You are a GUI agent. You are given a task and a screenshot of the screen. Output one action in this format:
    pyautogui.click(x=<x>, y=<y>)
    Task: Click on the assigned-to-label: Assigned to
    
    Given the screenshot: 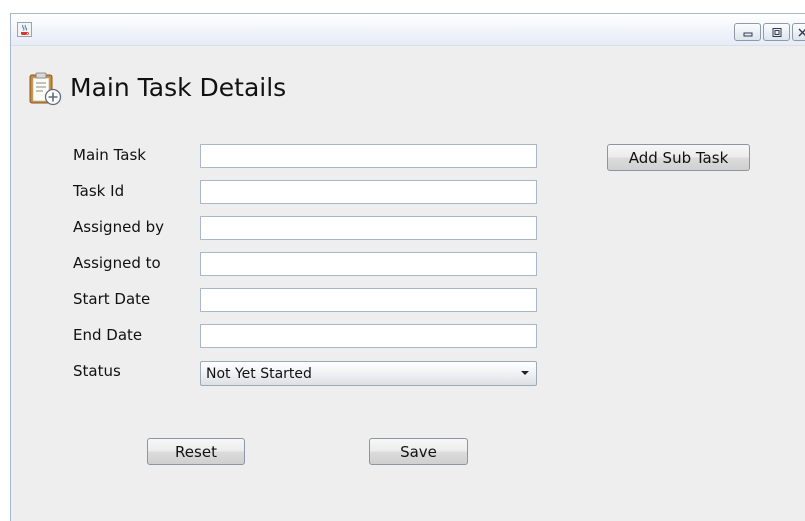 What is the action you would take?
    pyautogui.click(x=117, y=263)
    